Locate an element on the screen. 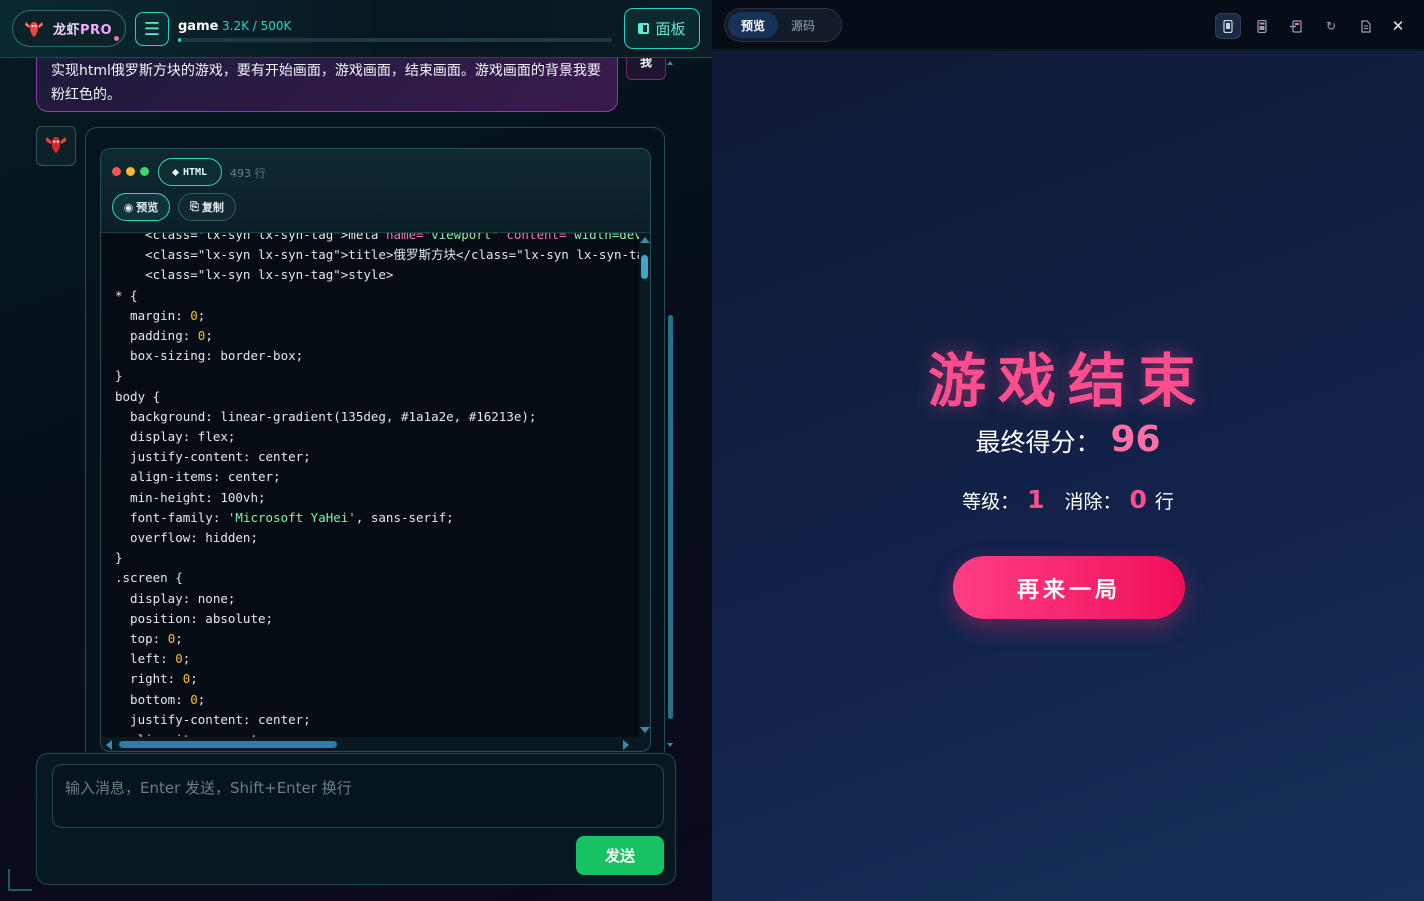 The height and width of the screenshot is (901, 1424). language-badge: HTML is located at coordinates (190, 172).